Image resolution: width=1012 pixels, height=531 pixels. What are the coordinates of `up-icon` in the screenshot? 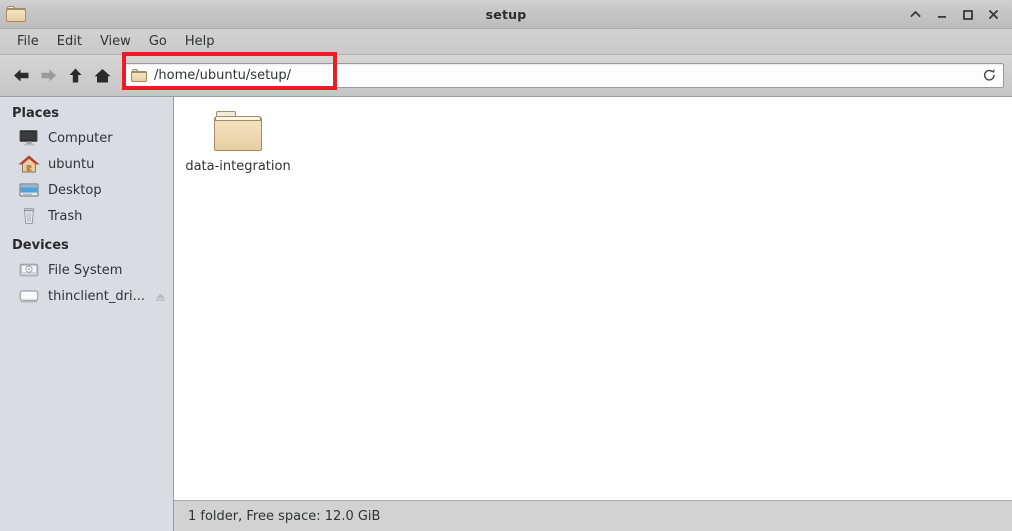 It's located at (75, 76).